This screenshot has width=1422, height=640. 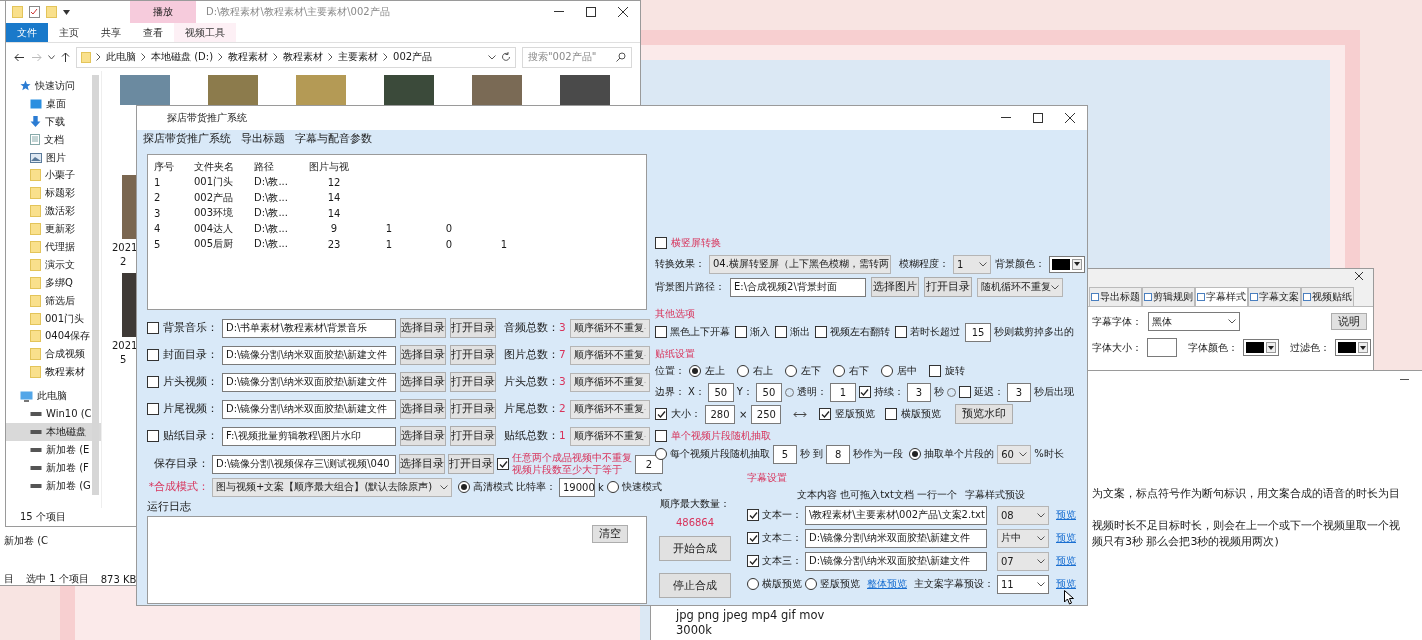 I want to click on dropdown: 图与视频+文案【顺序最大组合】(默认去除原声), so click(x=332, y=487).